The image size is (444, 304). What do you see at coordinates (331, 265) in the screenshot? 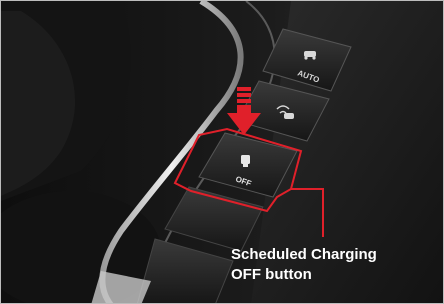
I see `callout-label: Scheduled Charging OFF button` at bounding box center [331, 265].